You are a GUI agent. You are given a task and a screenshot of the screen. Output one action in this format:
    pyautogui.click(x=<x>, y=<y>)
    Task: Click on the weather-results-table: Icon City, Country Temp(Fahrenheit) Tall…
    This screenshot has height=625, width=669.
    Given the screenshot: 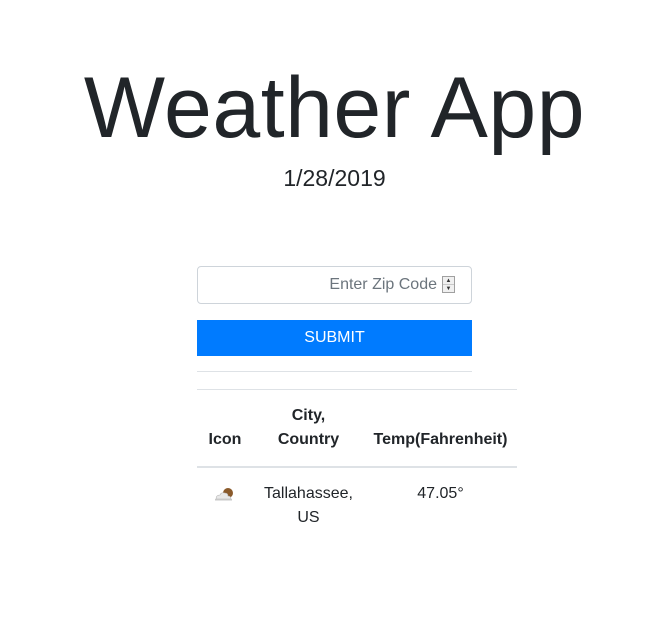 What is the action you would take?
    pyautogui.click(x=357, y=466)
    